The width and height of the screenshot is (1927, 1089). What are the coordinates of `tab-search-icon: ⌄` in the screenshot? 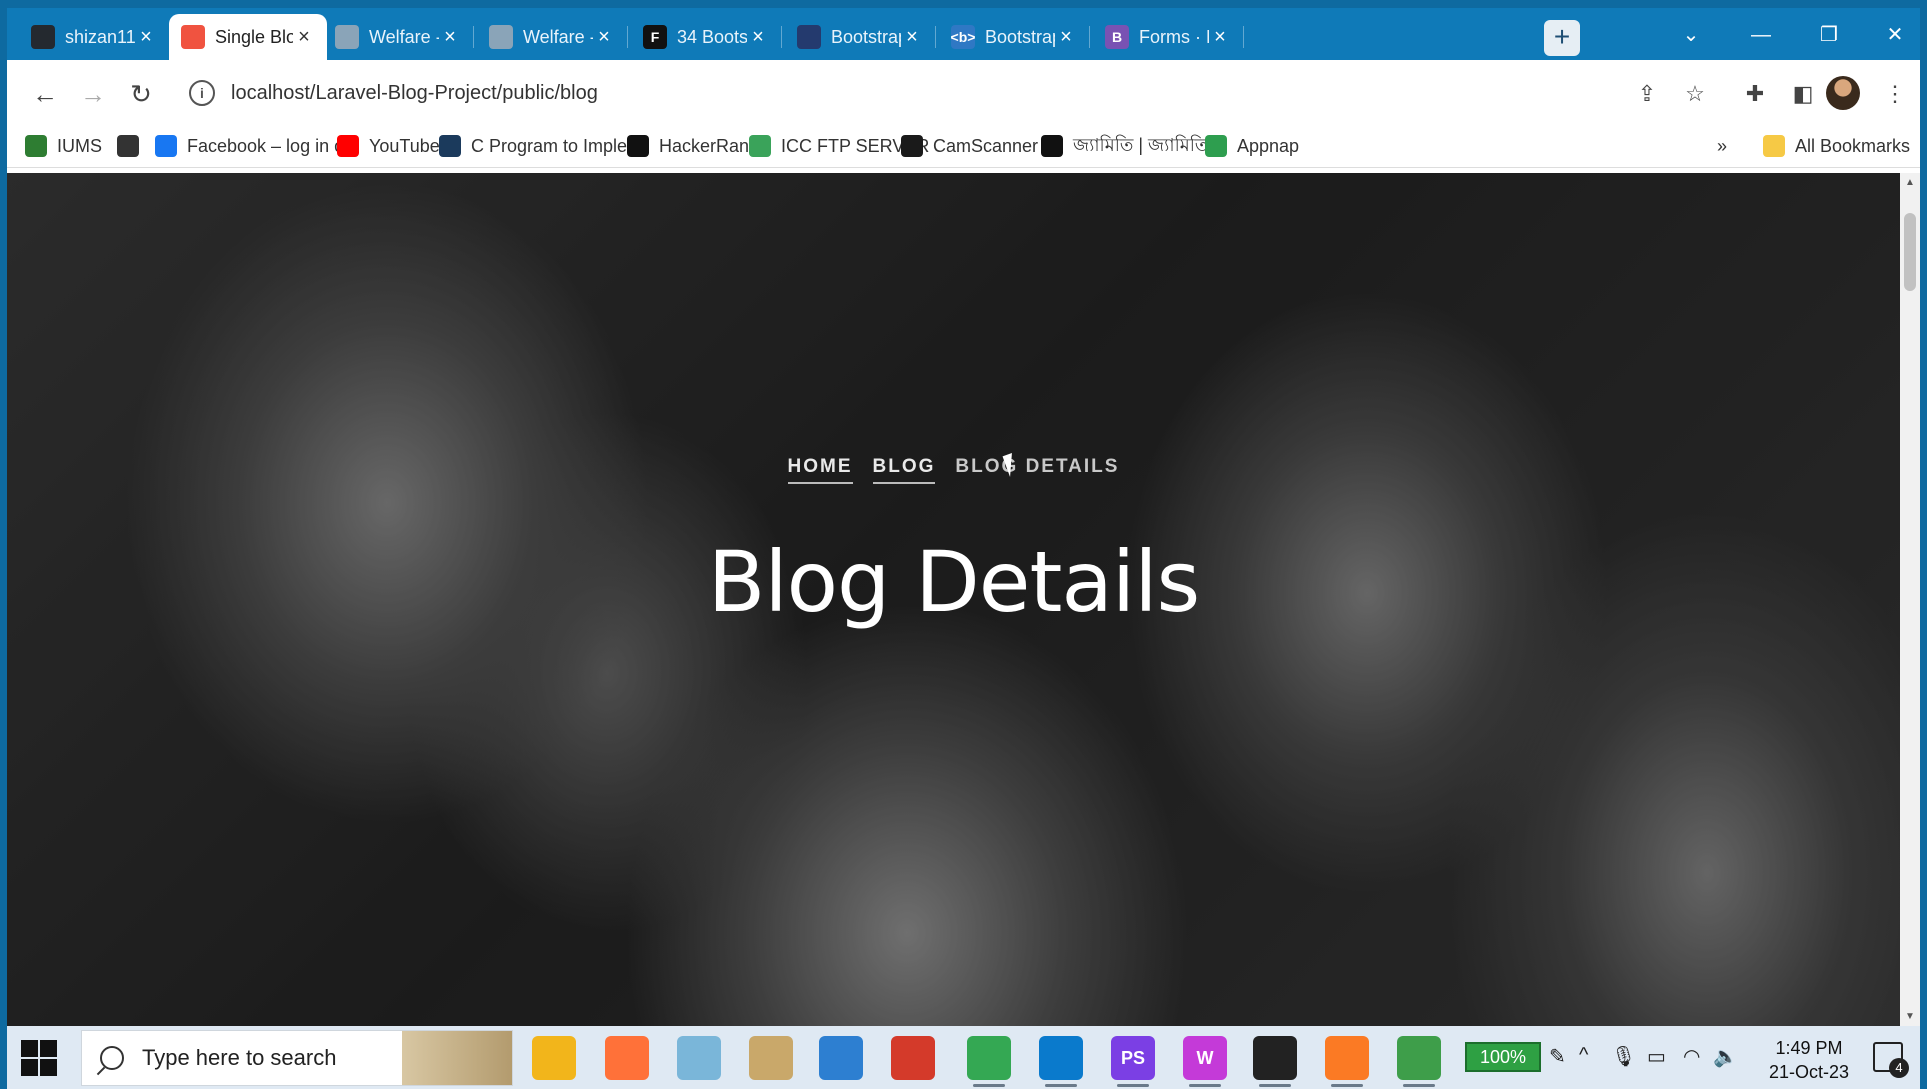 It's located at (1691, 35).